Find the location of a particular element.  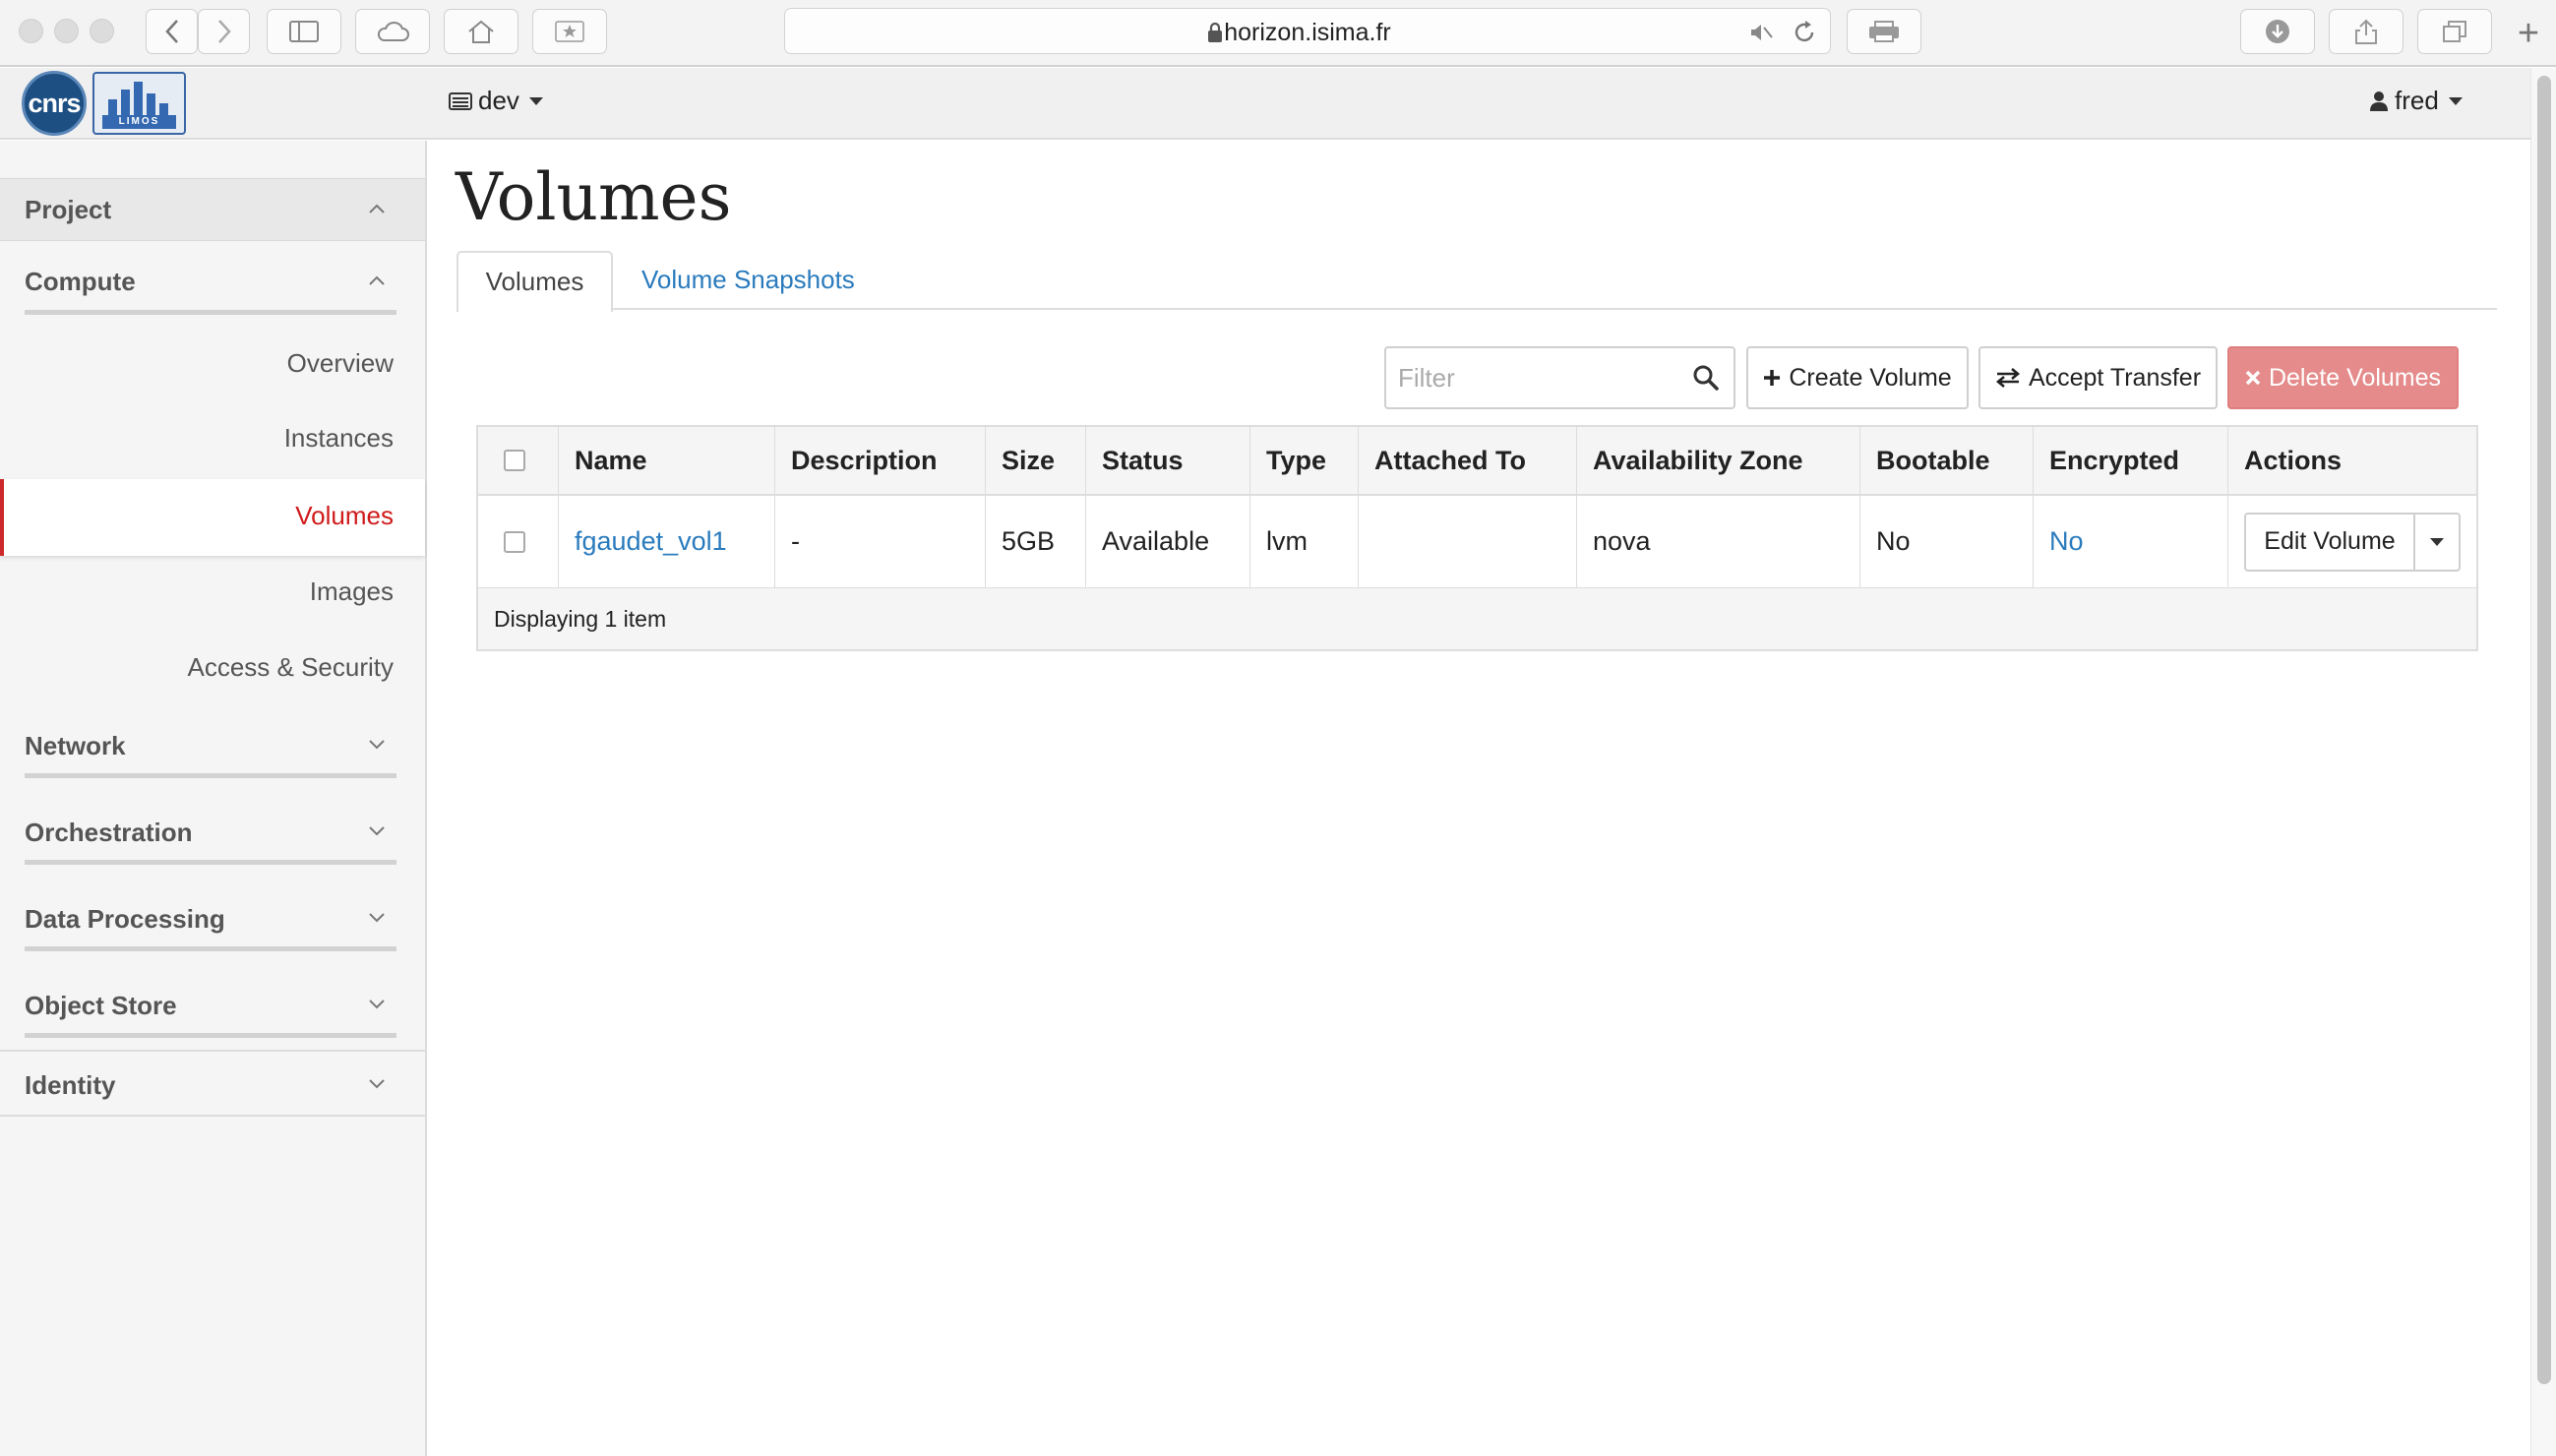

accept-transfer-label: Accept Transfer is located at coordinates (2115, 377).